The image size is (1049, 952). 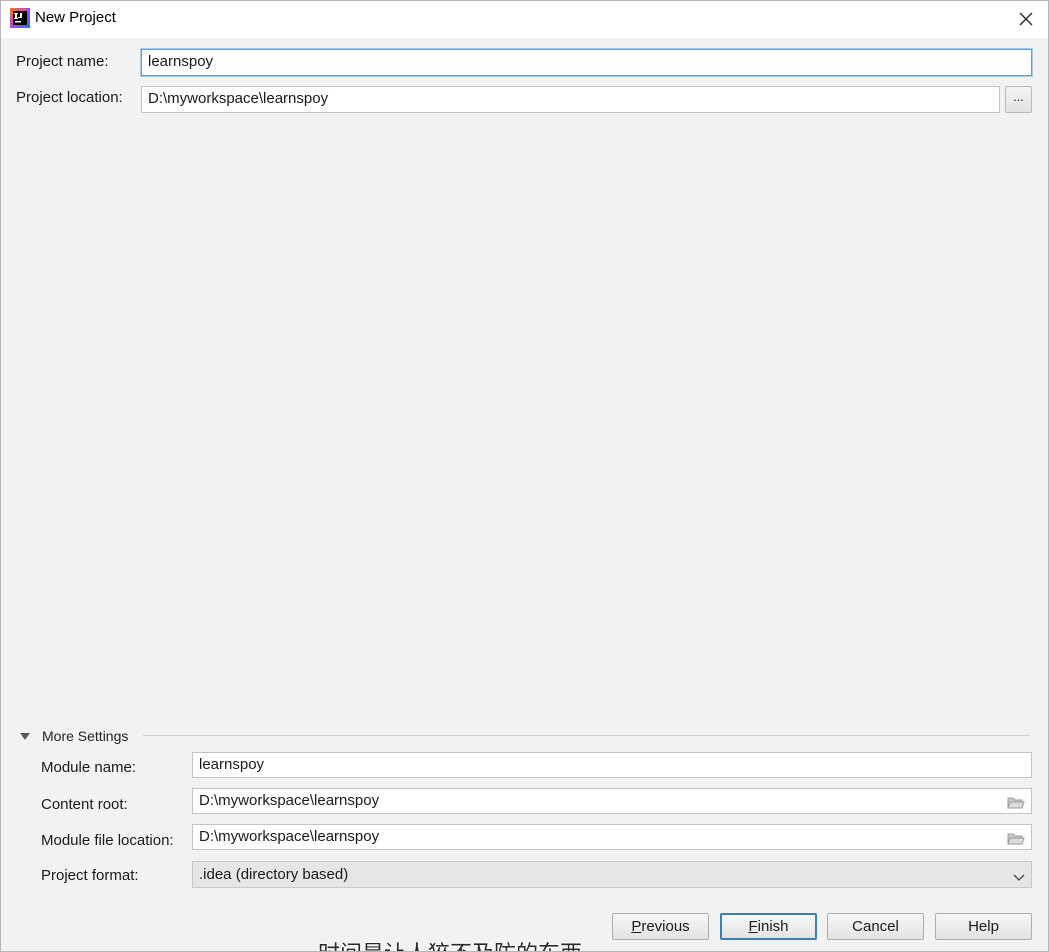 I want to click on close-icon, so click(x=1026, y=19).